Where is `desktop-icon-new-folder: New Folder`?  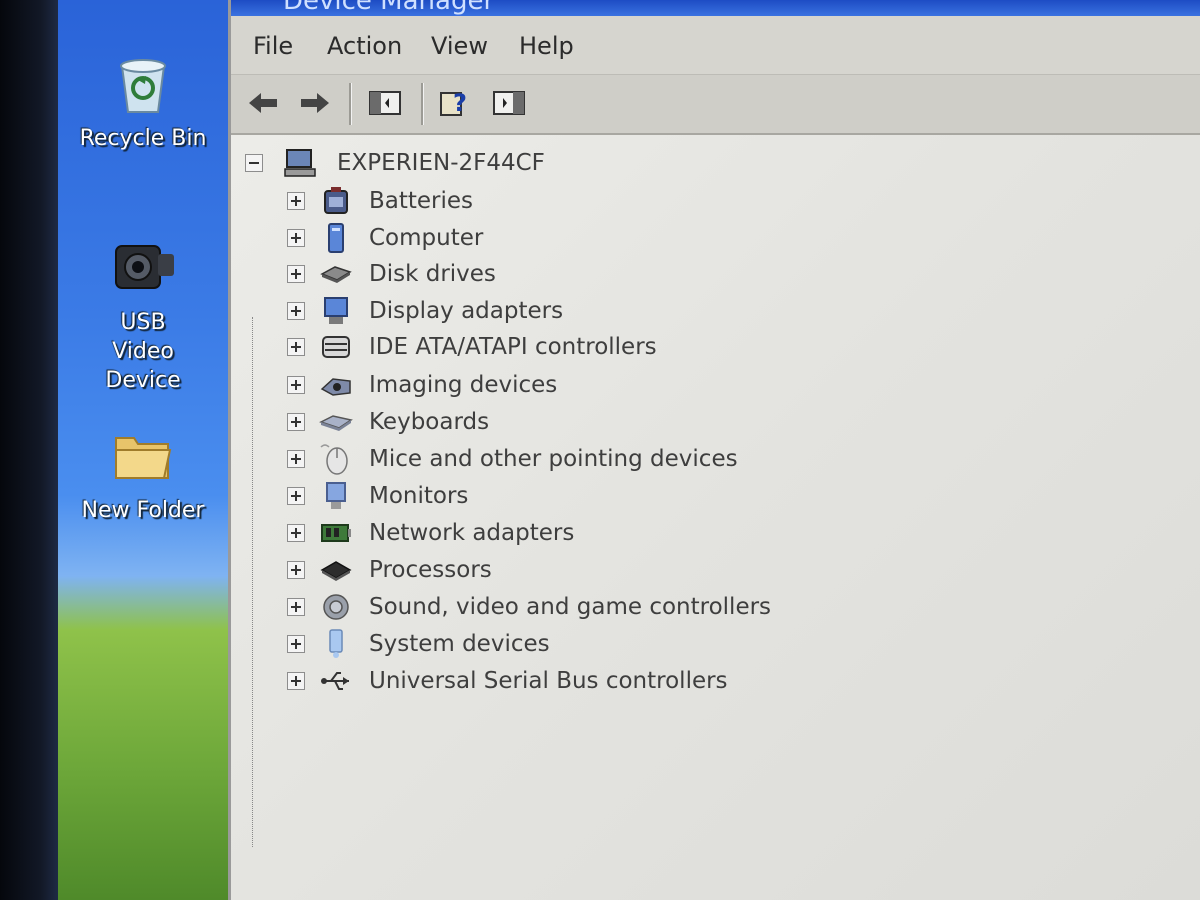
desktop-icon-new-folder: New Folder is located at coordinates (143, 472).